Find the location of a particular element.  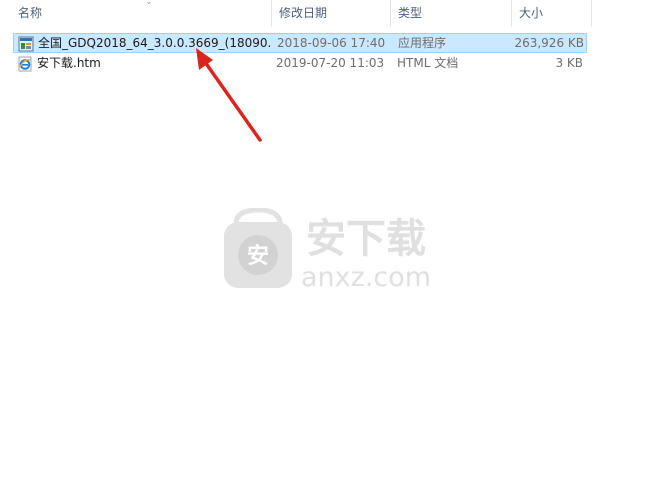

anxz-watermark-logo: 安 安下载 anxz.com is located at coordinates (327, 250).